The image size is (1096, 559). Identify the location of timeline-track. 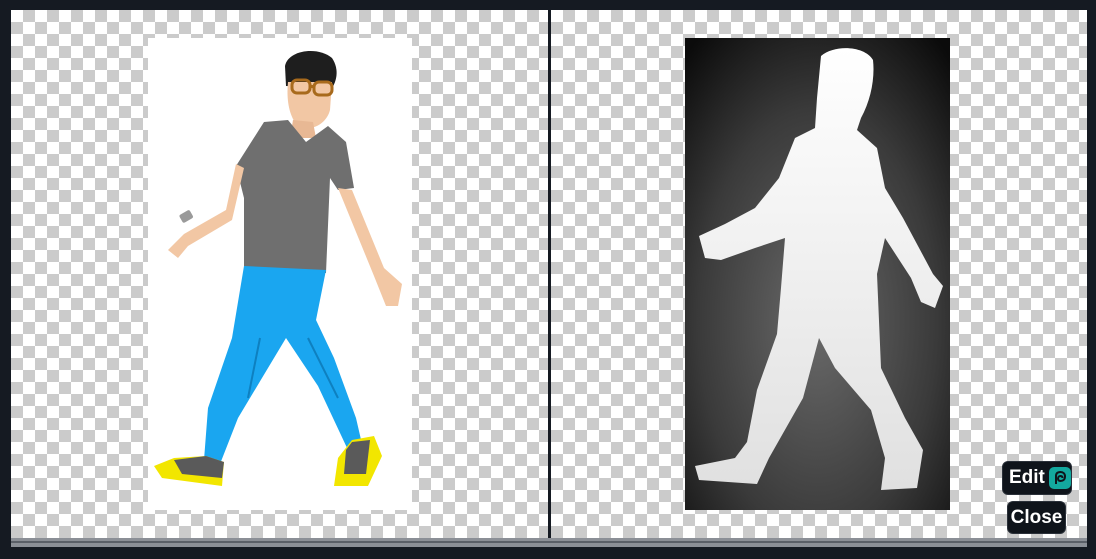
(549, 542).